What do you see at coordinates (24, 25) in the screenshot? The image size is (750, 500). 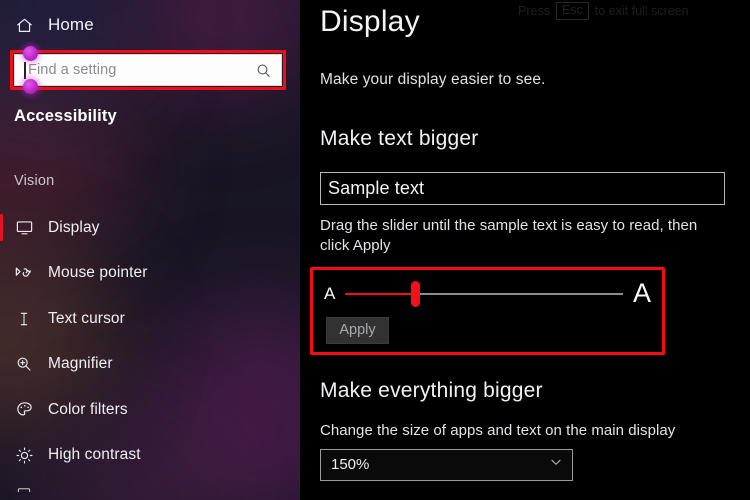 I see `home-icon` at bounding box center [24, 25].